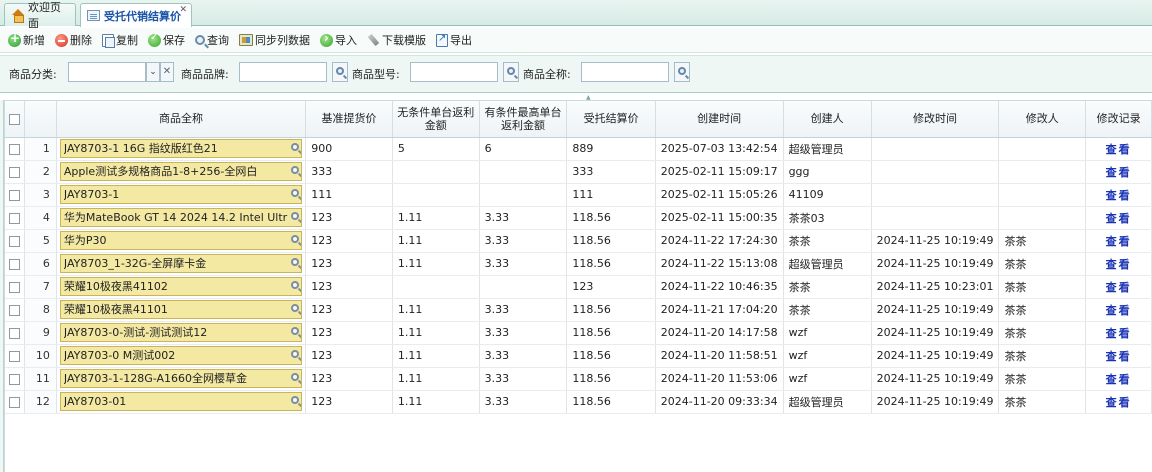 This screenshot has height=472, width=1152. What do you see at coordinates (396, 40) in the screenshot?
I see `download-template-button: 下载模版` at bounding box center [396, 40].